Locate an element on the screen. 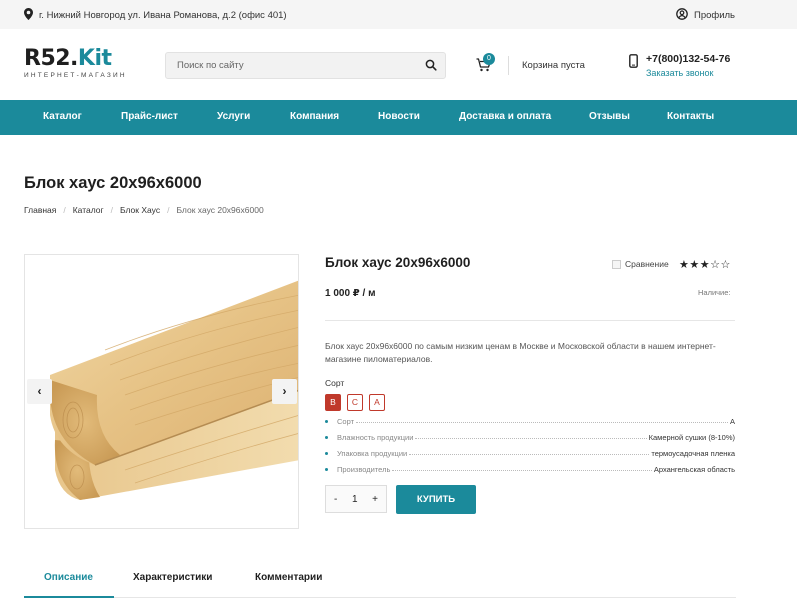 Image resolution: width=797 pixels, height=600 pixels. sort-option-s: С is located at coordinates (355, 402).